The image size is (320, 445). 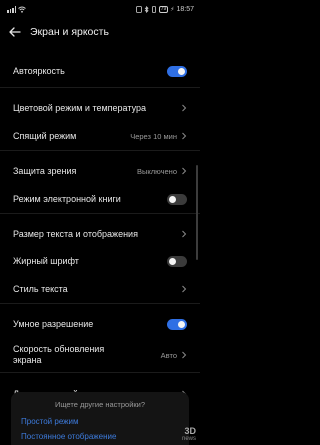 What do you see at coordinates (153, 9) in the screenshot?
I see `vibrate-icon` at bounding box center [153, 9].